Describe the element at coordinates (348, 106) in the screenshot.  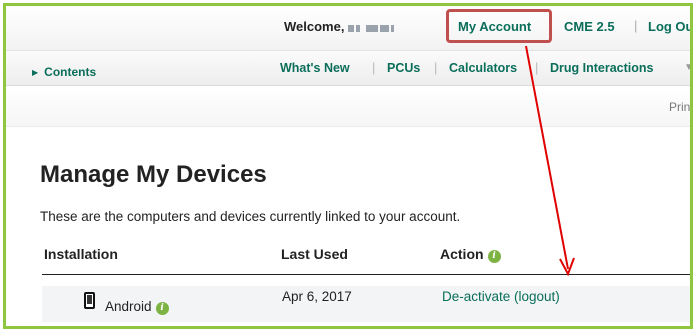
I see `utility-bar: Print` at that location.